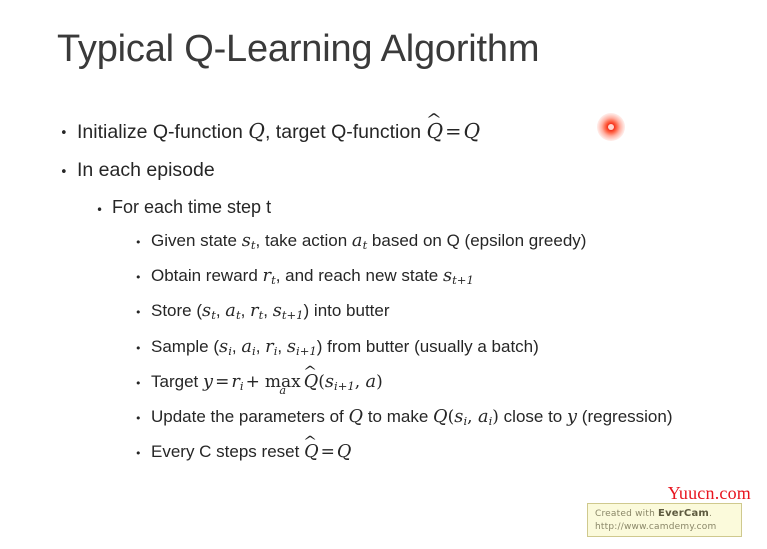  What do you see at coordinates (177, 381) in the screenshot?
I see `text-run: Target` at bounding box center [177, 381].